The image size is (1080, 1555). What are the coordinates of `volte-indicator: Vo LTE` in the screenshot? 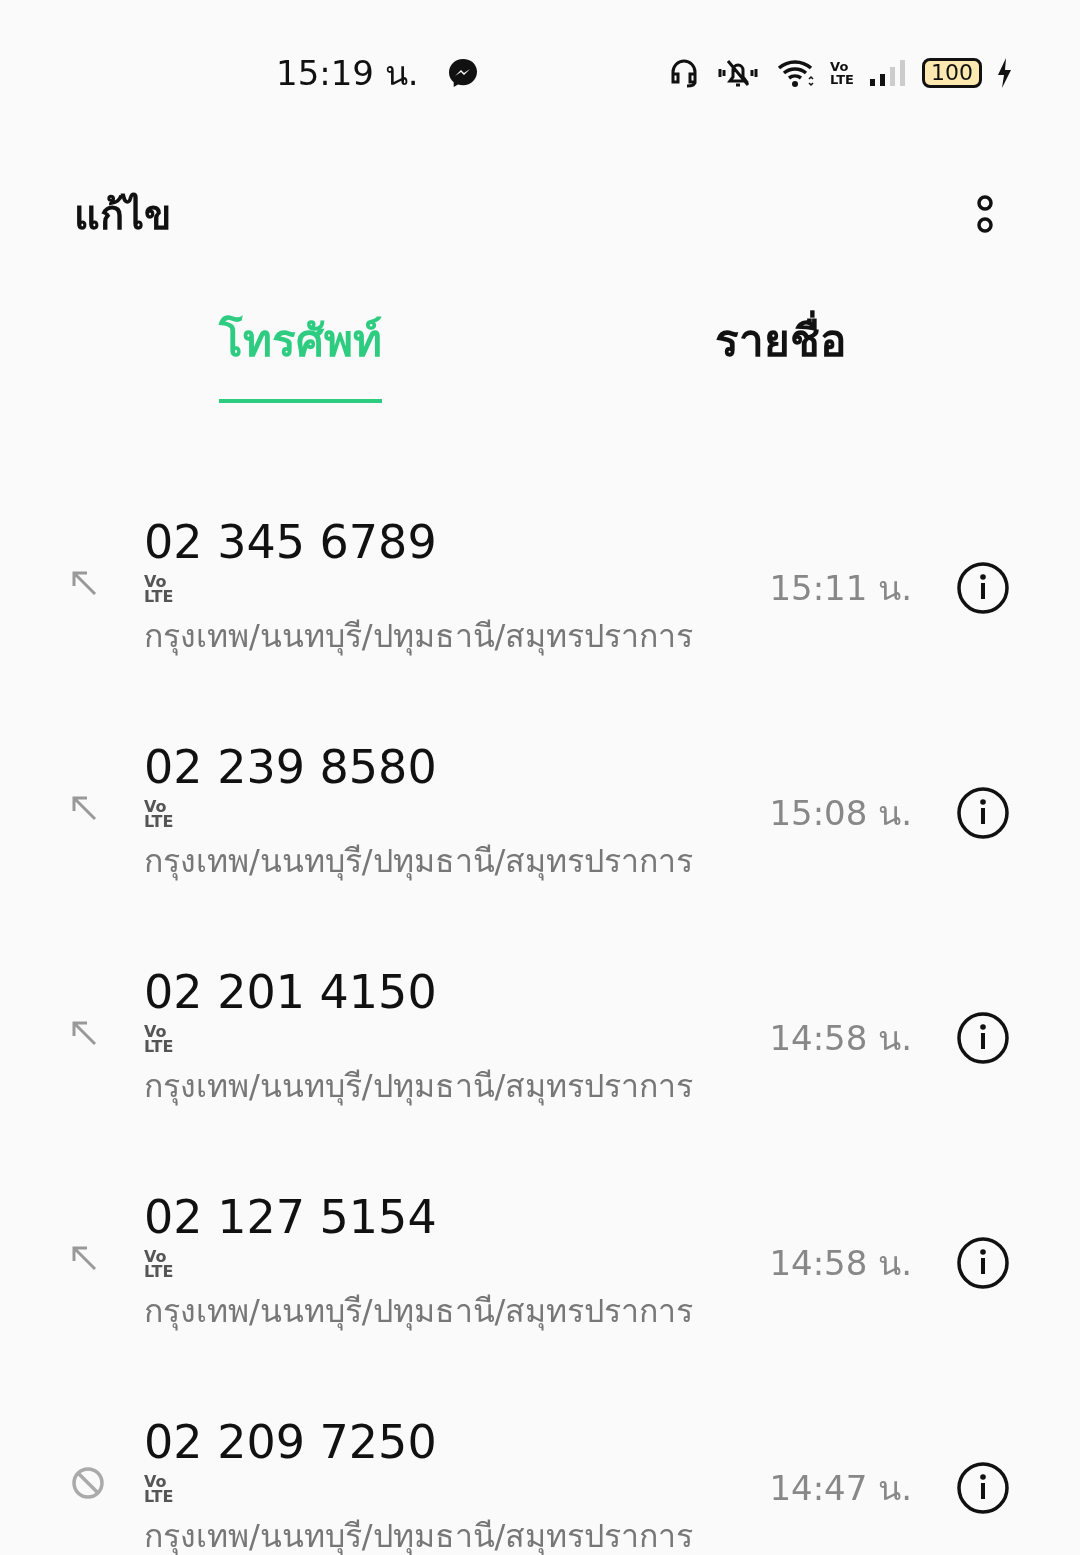 It's located at (842, 72).